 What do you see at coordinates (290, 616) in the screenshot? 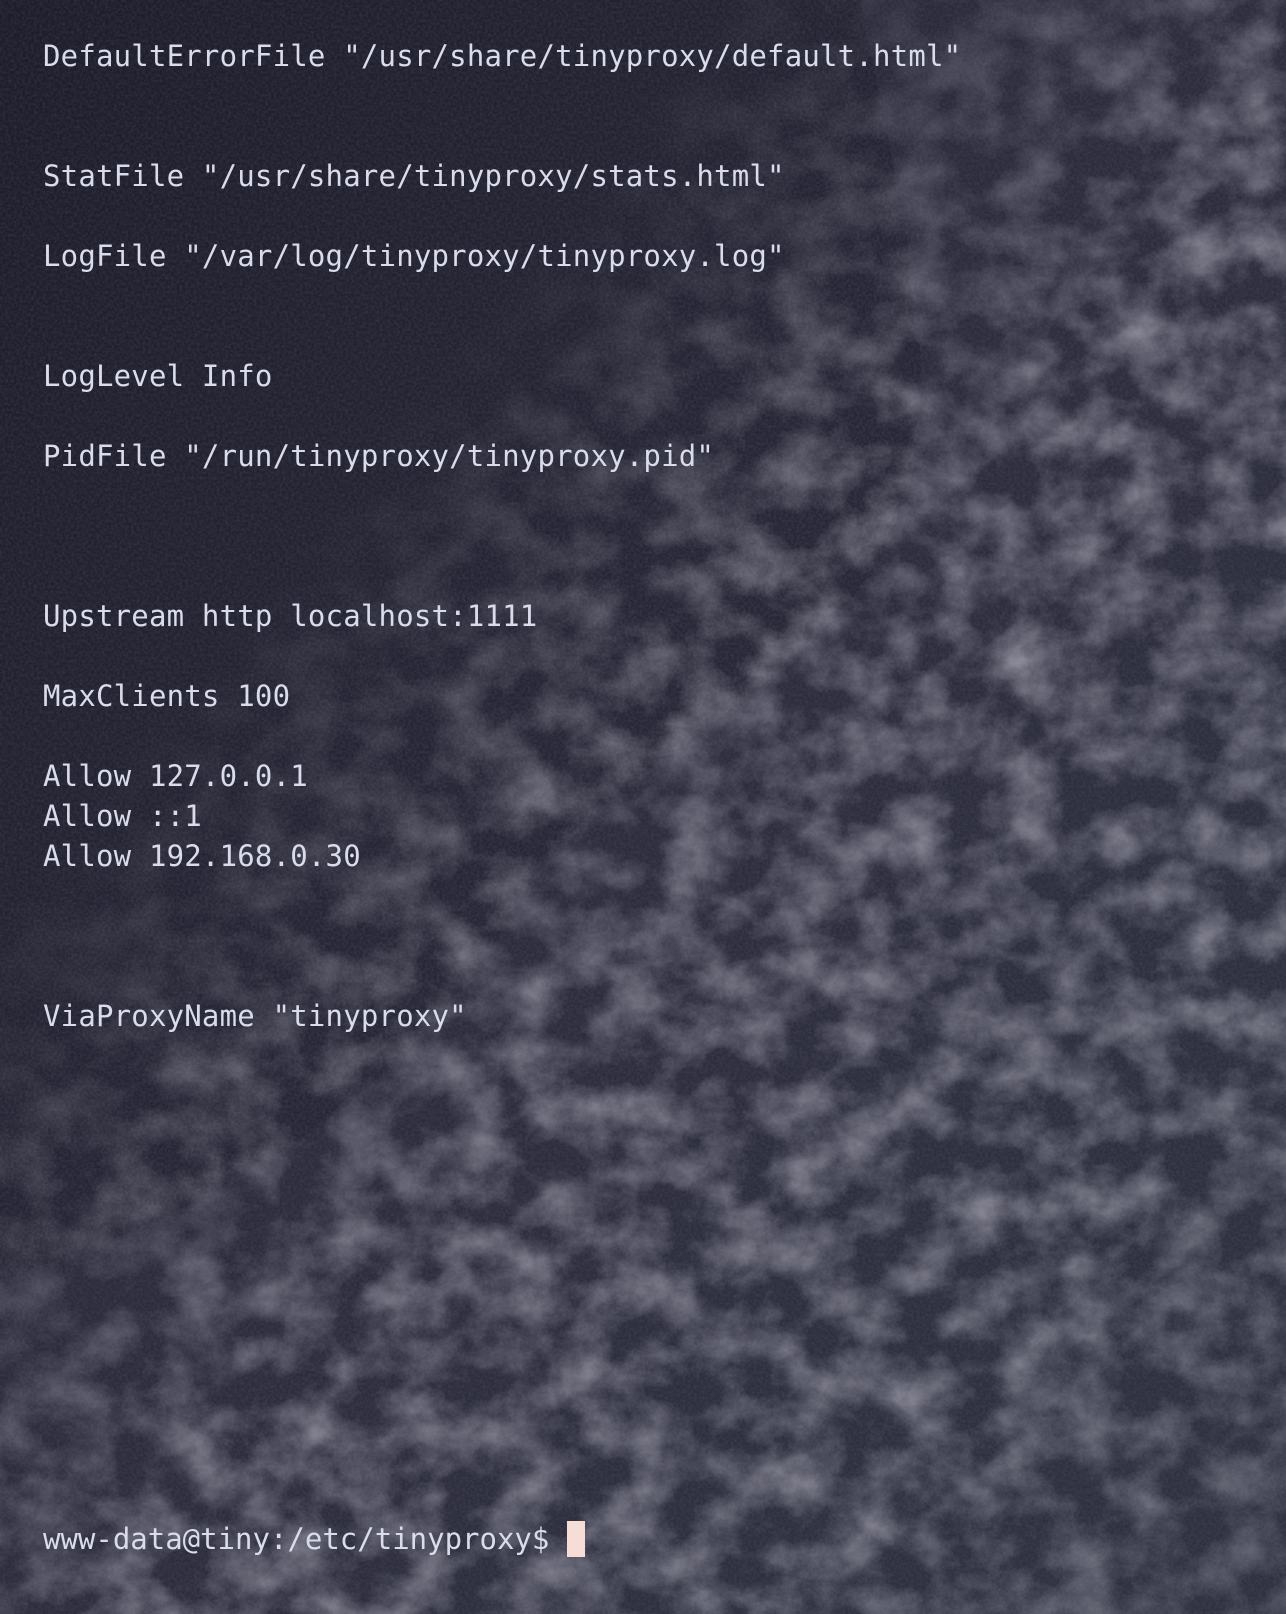
I see `config-line-upstream: Upstream http localhost:1111` at bounding box center [290, 616].